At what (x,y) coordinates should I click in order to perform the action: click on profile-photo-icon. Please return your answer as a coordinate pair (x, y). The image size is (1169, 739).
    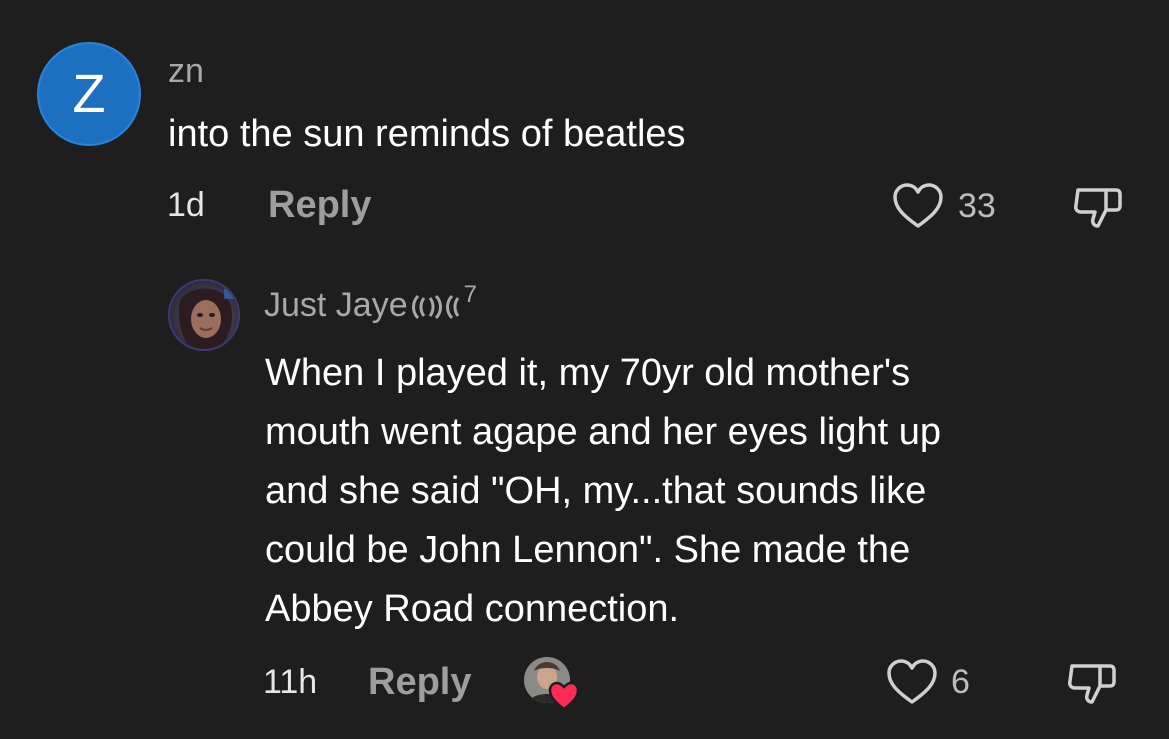
    Looking at the image, I should click on (204, 315).